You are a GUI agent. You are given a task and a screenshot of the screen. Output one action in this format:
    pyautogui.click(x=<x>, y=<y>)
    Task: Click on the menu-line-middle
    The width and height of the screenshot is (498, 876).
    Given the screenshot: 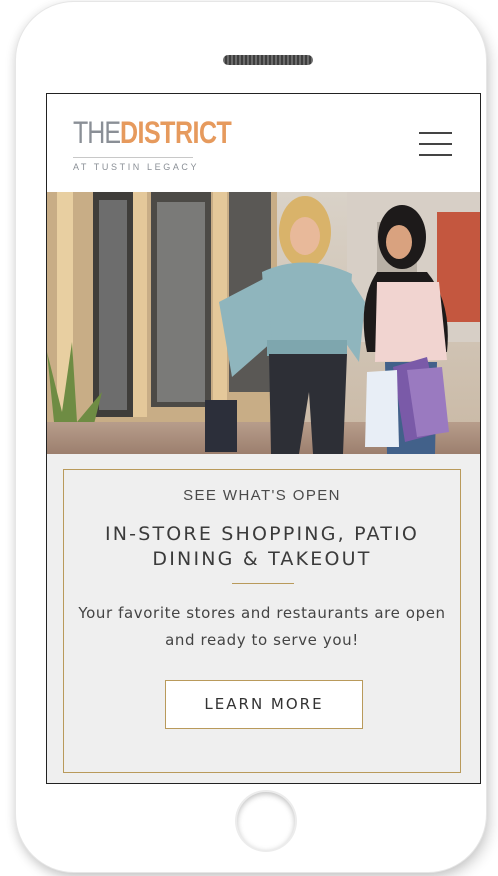 What is the action you would take?
    pyautogui.click(x=435, y=144)
    